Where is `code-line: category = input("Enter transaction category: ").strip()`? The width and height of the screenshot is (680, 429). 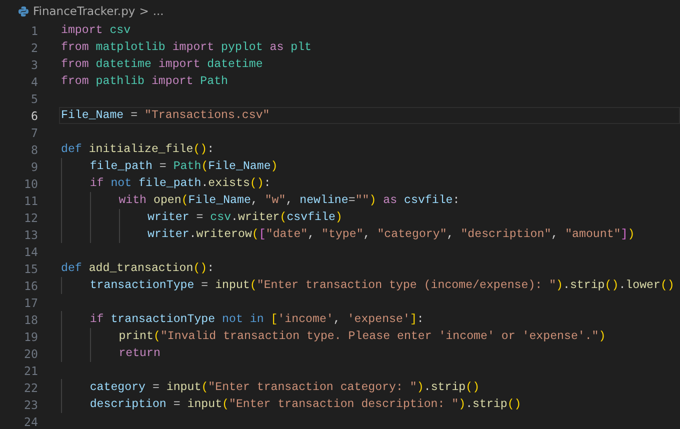
code-line: category = input("Enter transaction category: ").strip() is located at coordinates (369, 387).